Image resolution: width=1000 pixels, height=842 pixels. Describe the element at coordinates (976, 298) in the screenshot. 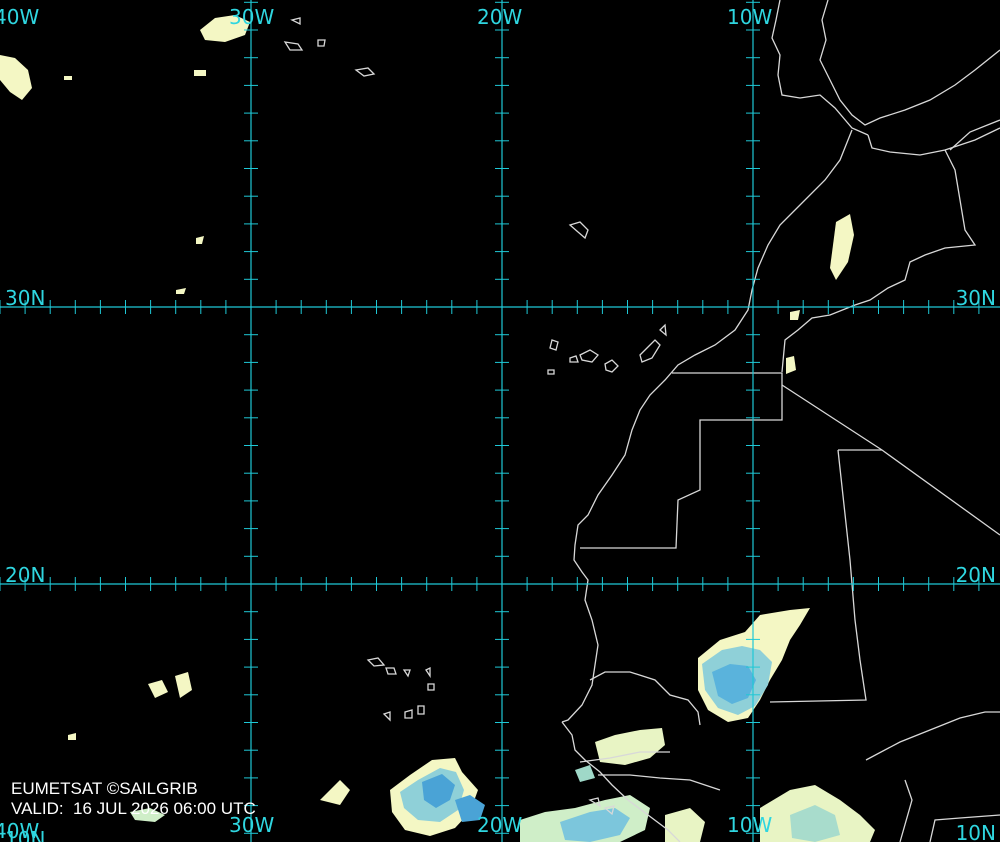

I see `lat-label-right-0: 30N` at that location.